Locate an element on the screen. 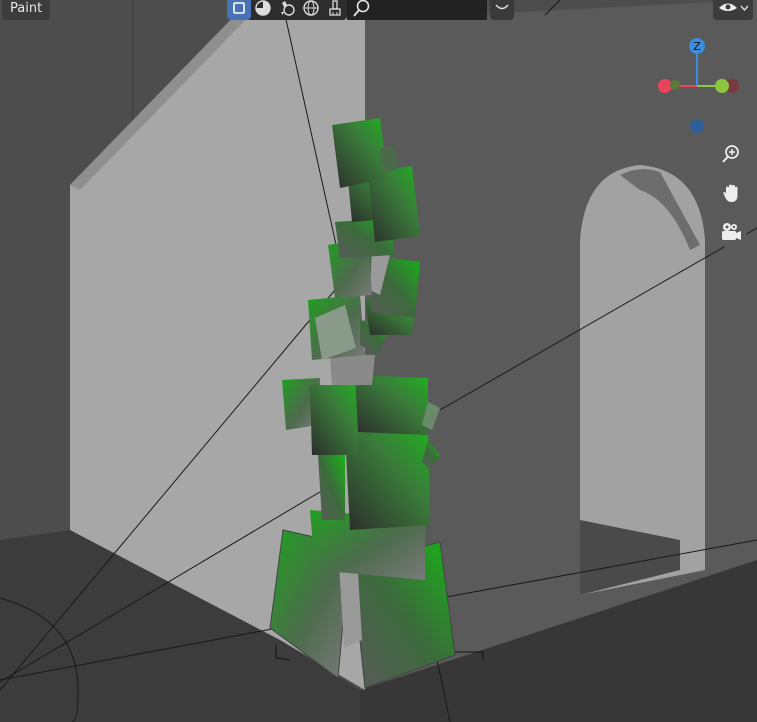  viewport-shading-bar is located at coordinates (287, 10).